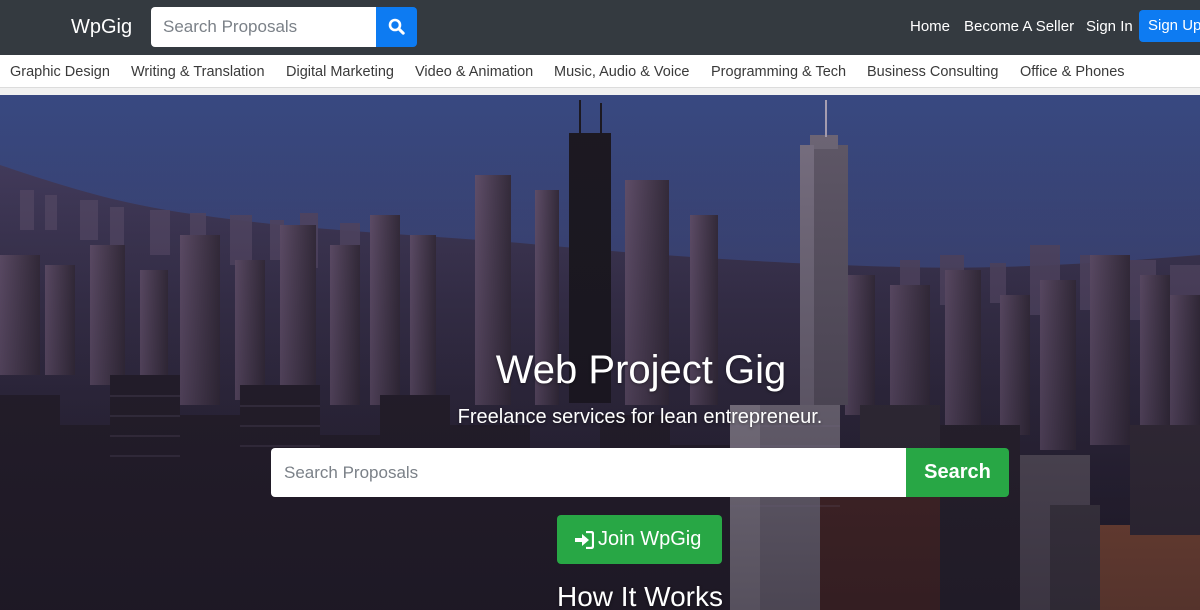 The image size is (1200, 610). I want to click on category-business-consulting: Business Consulting, so click(932, 72).